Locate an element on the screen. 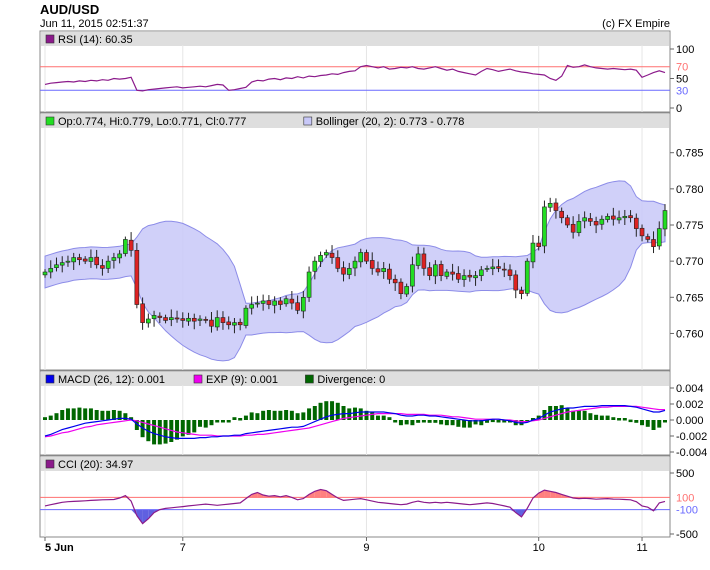  rsi-tick-label: 50 is located at coordinates (682, 80).